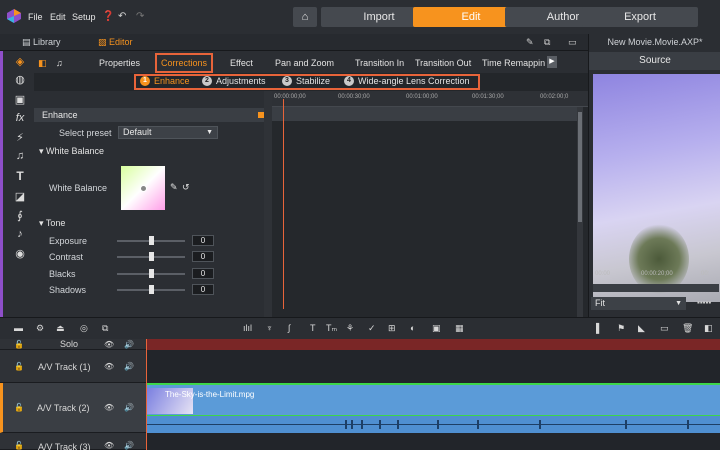 The width and height of the screenshot is (720, 450). I want to click on help-icon: ❓, so click(108, 16).